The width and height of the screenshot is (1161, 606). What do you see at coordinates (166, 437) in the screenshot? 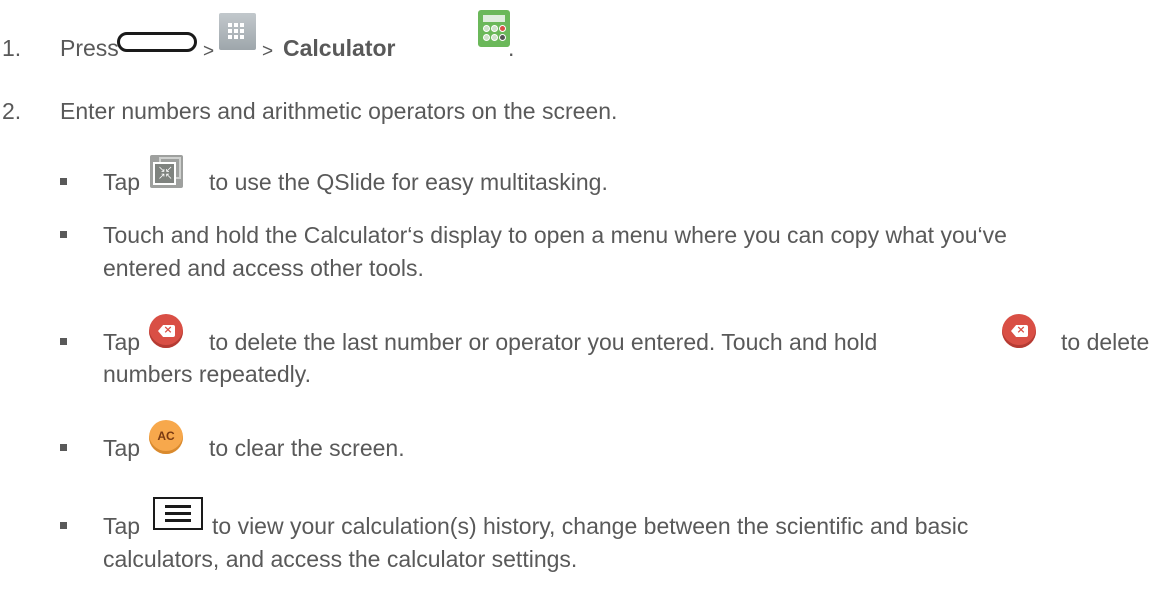
I see `ac-clear-icon: AC` at bounding box center [166, 437].